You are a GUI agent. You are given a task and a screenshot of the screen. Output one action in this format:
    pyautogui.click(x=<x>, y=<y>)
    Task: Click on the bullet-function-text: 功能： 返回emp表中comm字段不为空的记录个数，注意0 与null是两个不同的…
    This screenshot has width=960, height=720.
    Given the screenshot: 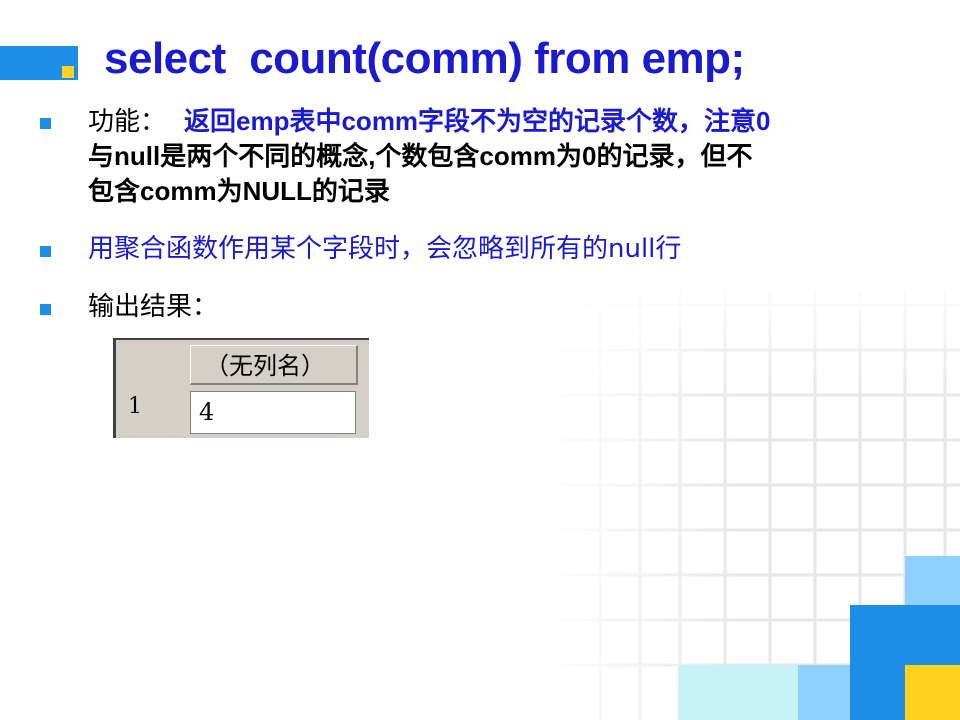 What is the action you would take?
    pyautogui.click(x=508, y=156)
    